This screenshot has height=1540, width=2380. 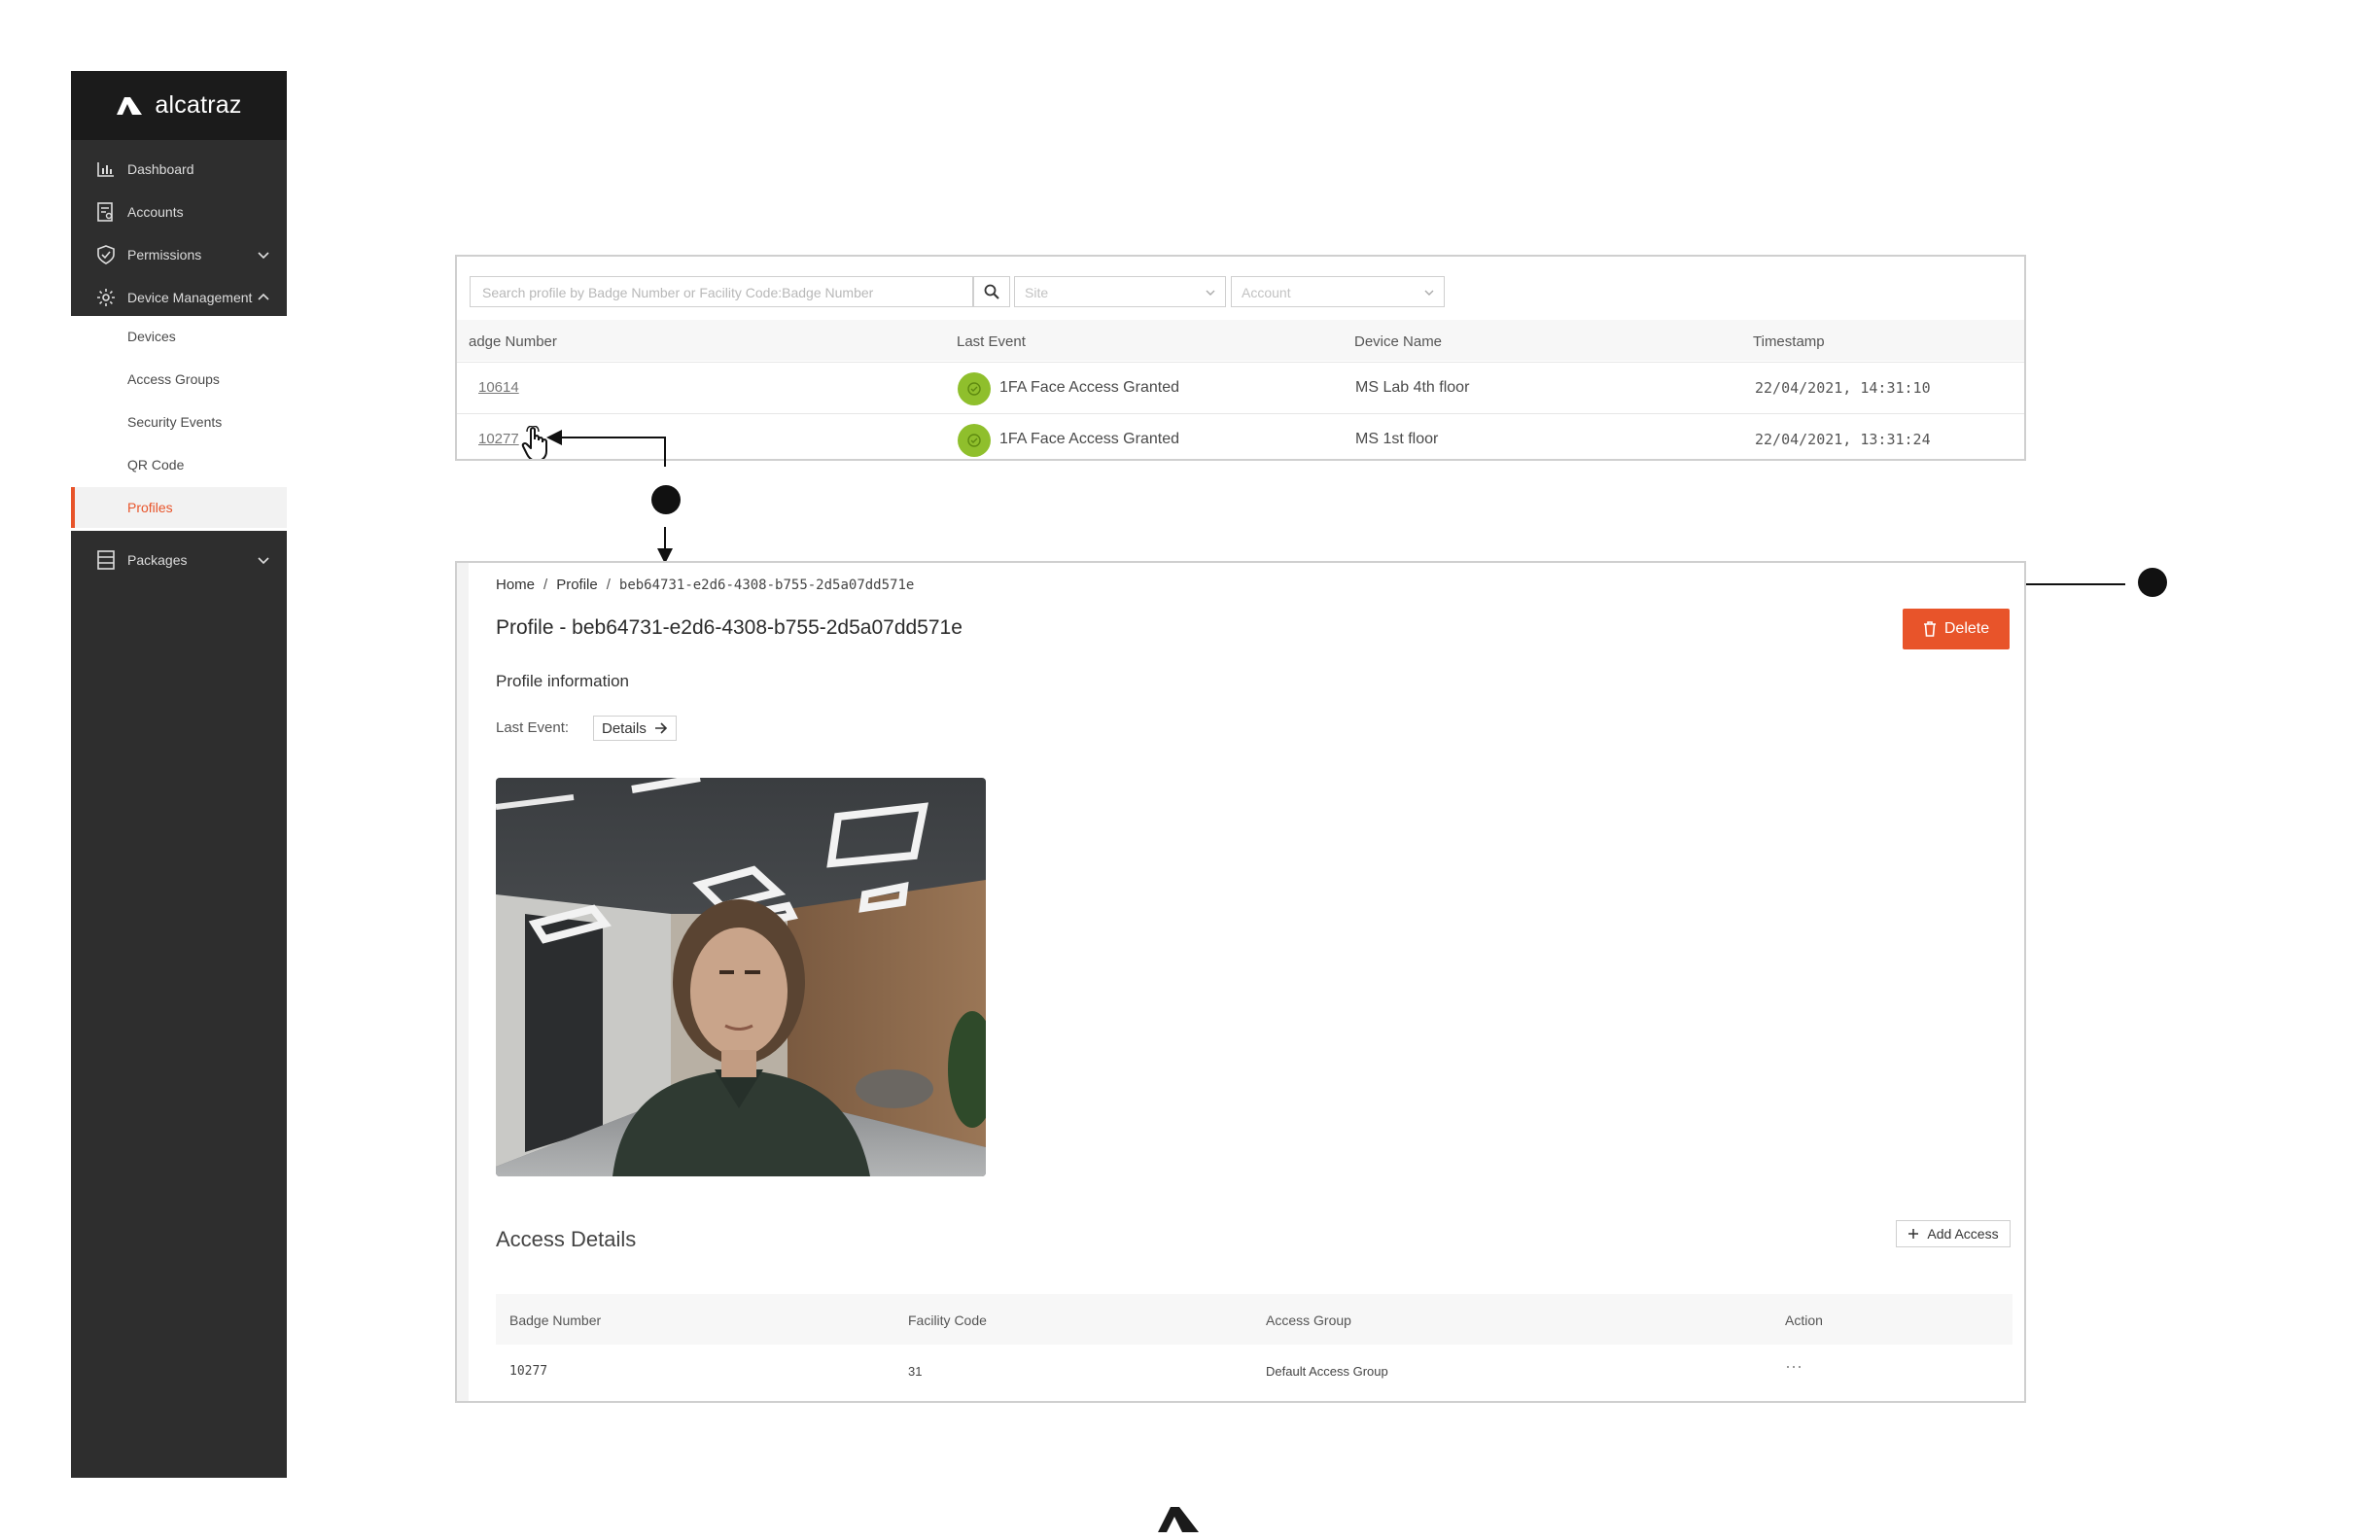 What do you see at coordinates (533, 727) in the screenshot?
I see `last-event-label: Last Event:` at bounding box center [533, 727].